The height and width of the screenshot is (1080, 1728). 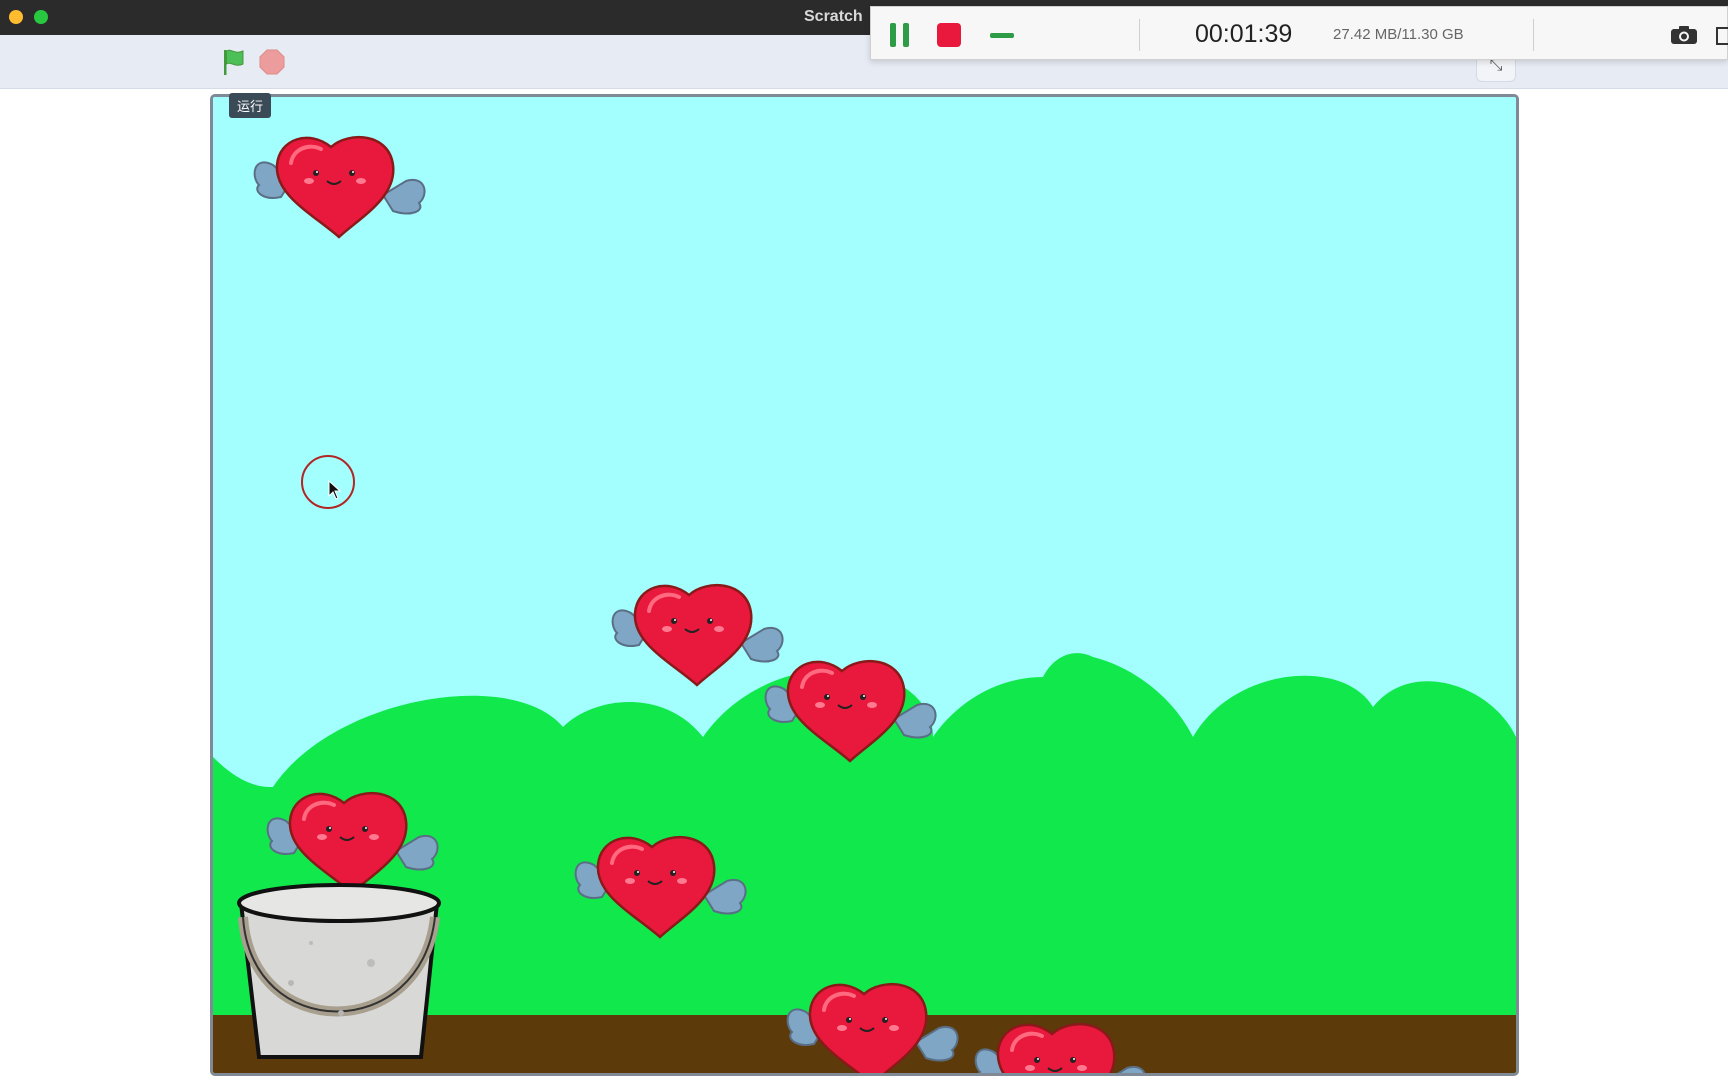 What do you see at coordinates (272, 62) in the screenshot?
I see `stop-button` at bounding box center [272, 62].